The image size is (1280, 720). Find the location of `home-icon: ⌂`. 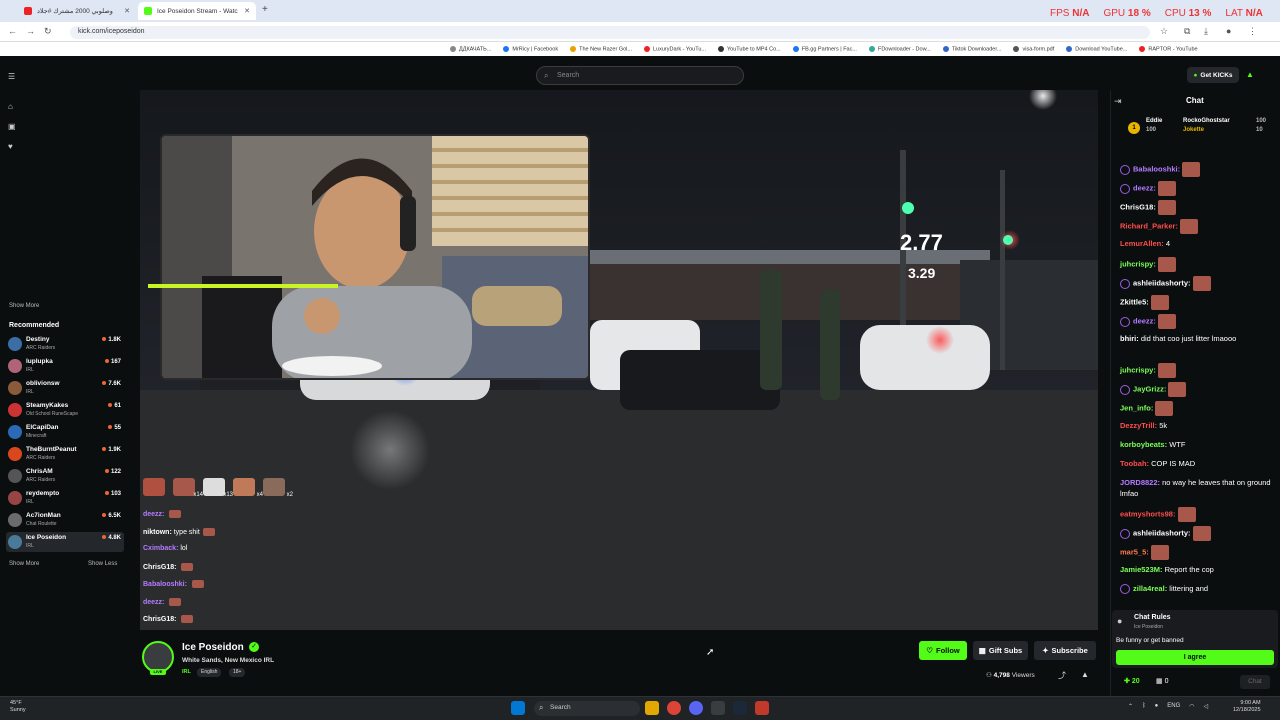

home-icon: ⌂ is located at coordinates (13, 107).